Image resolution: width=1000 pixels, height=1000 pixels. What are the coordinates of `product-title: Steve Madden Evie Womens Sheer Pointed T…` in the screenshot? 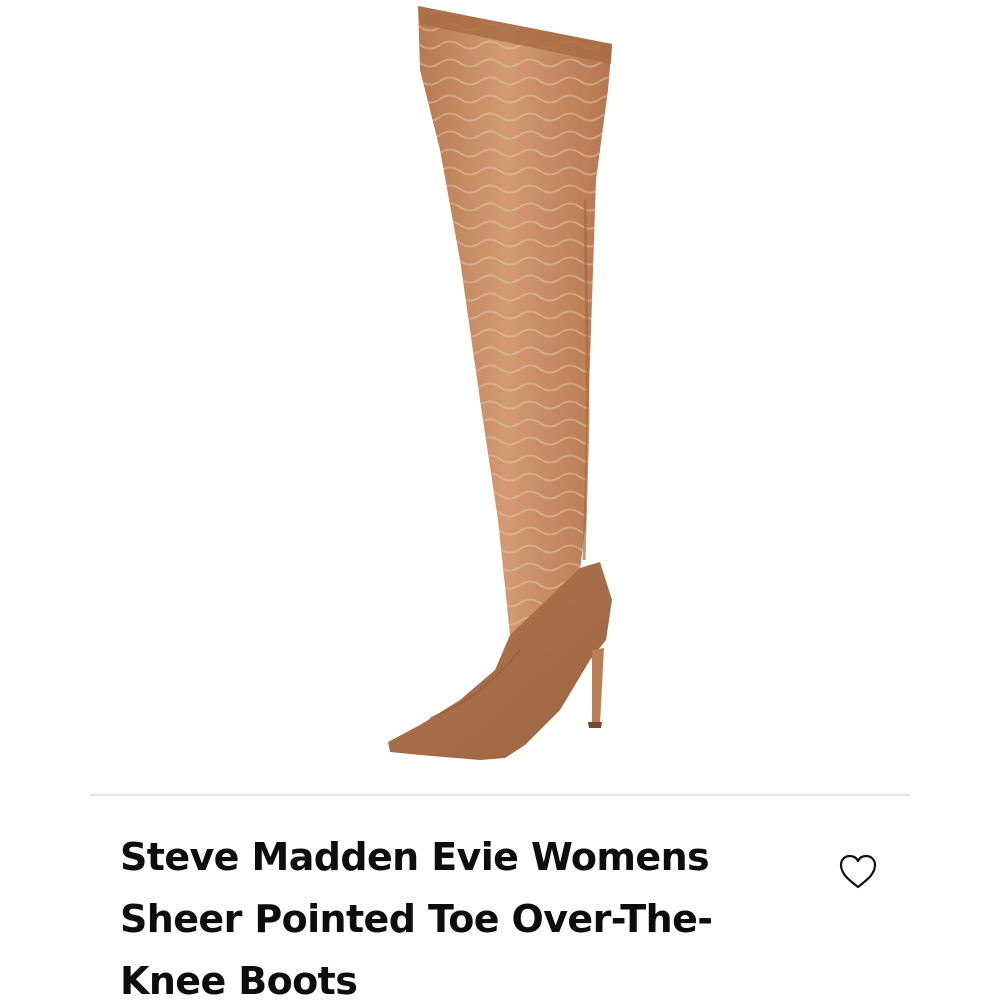 It's located at (416, 917).